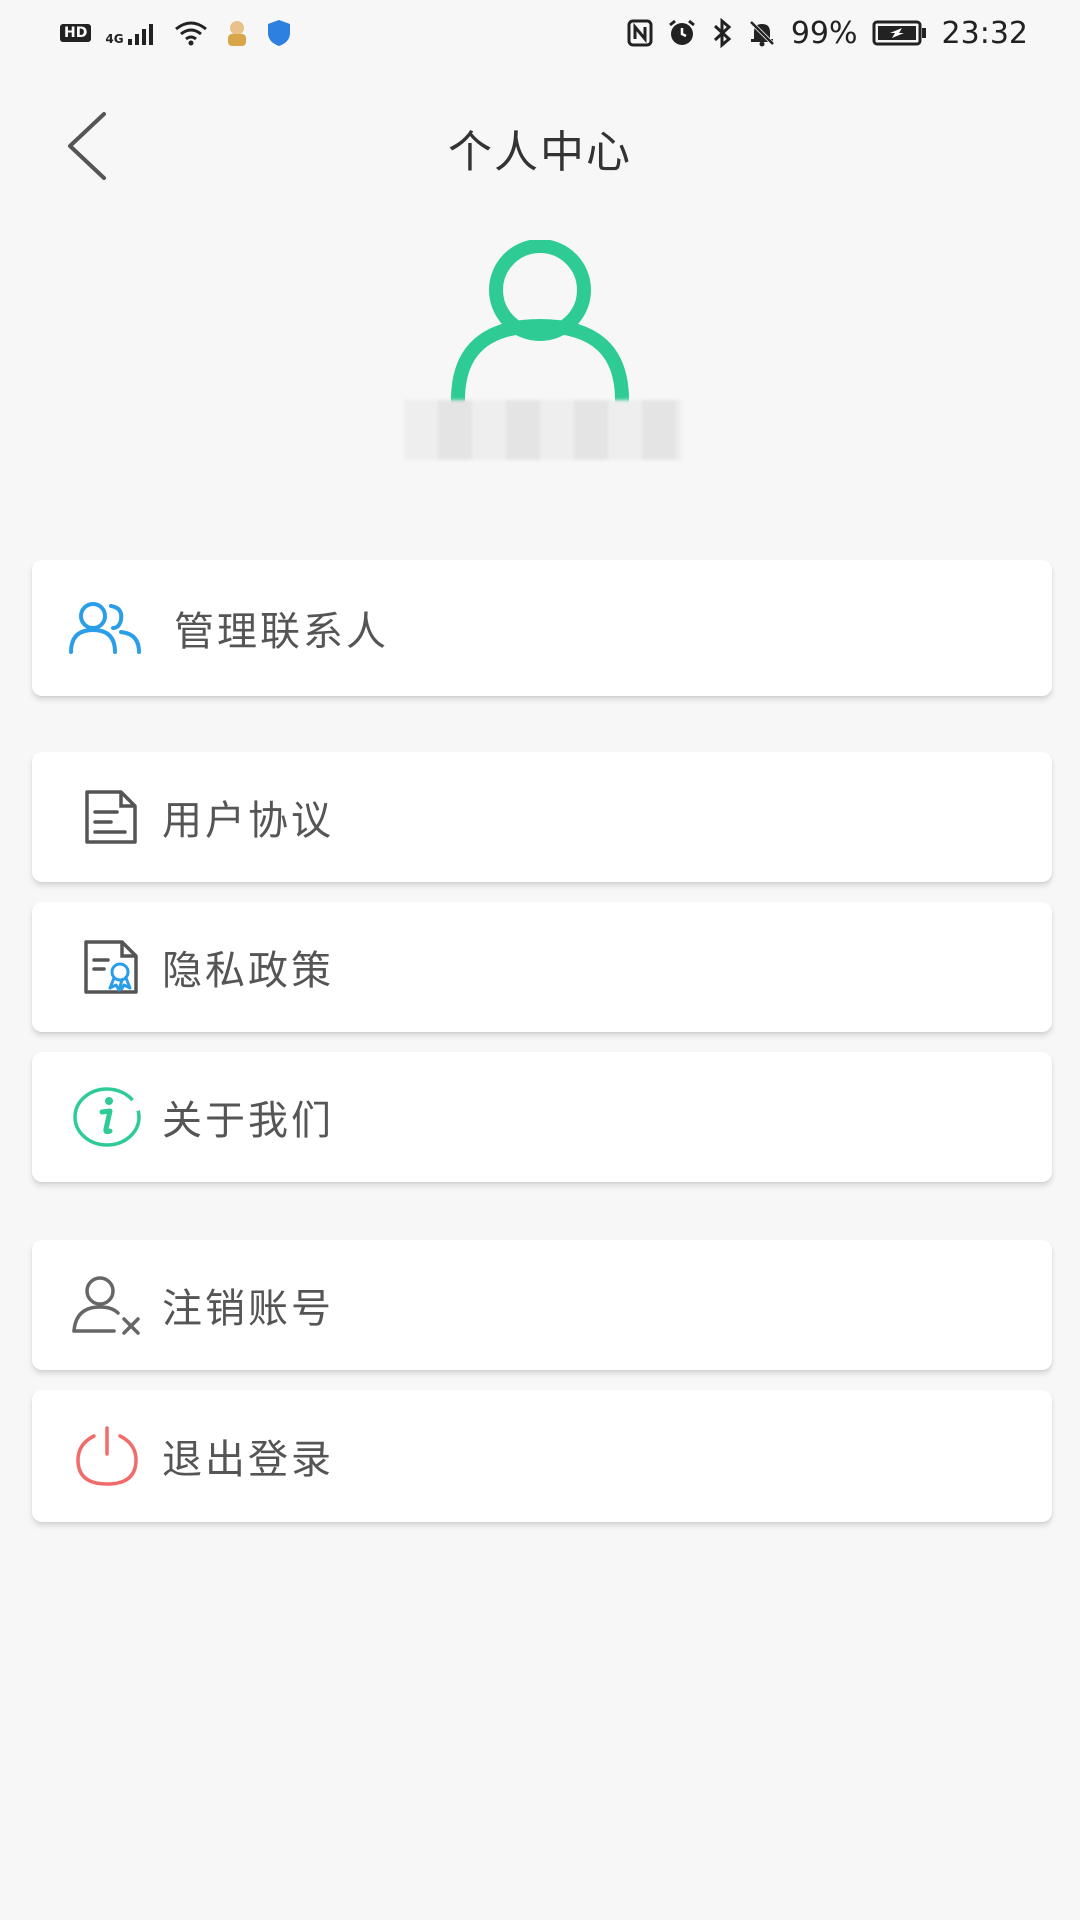 The width and height of the screenshot is (1080, 1920). What do you see at coordinates (540, 152) in the screenshot?
I see `page-title: 个人中心` at bounding box center [540, 152].